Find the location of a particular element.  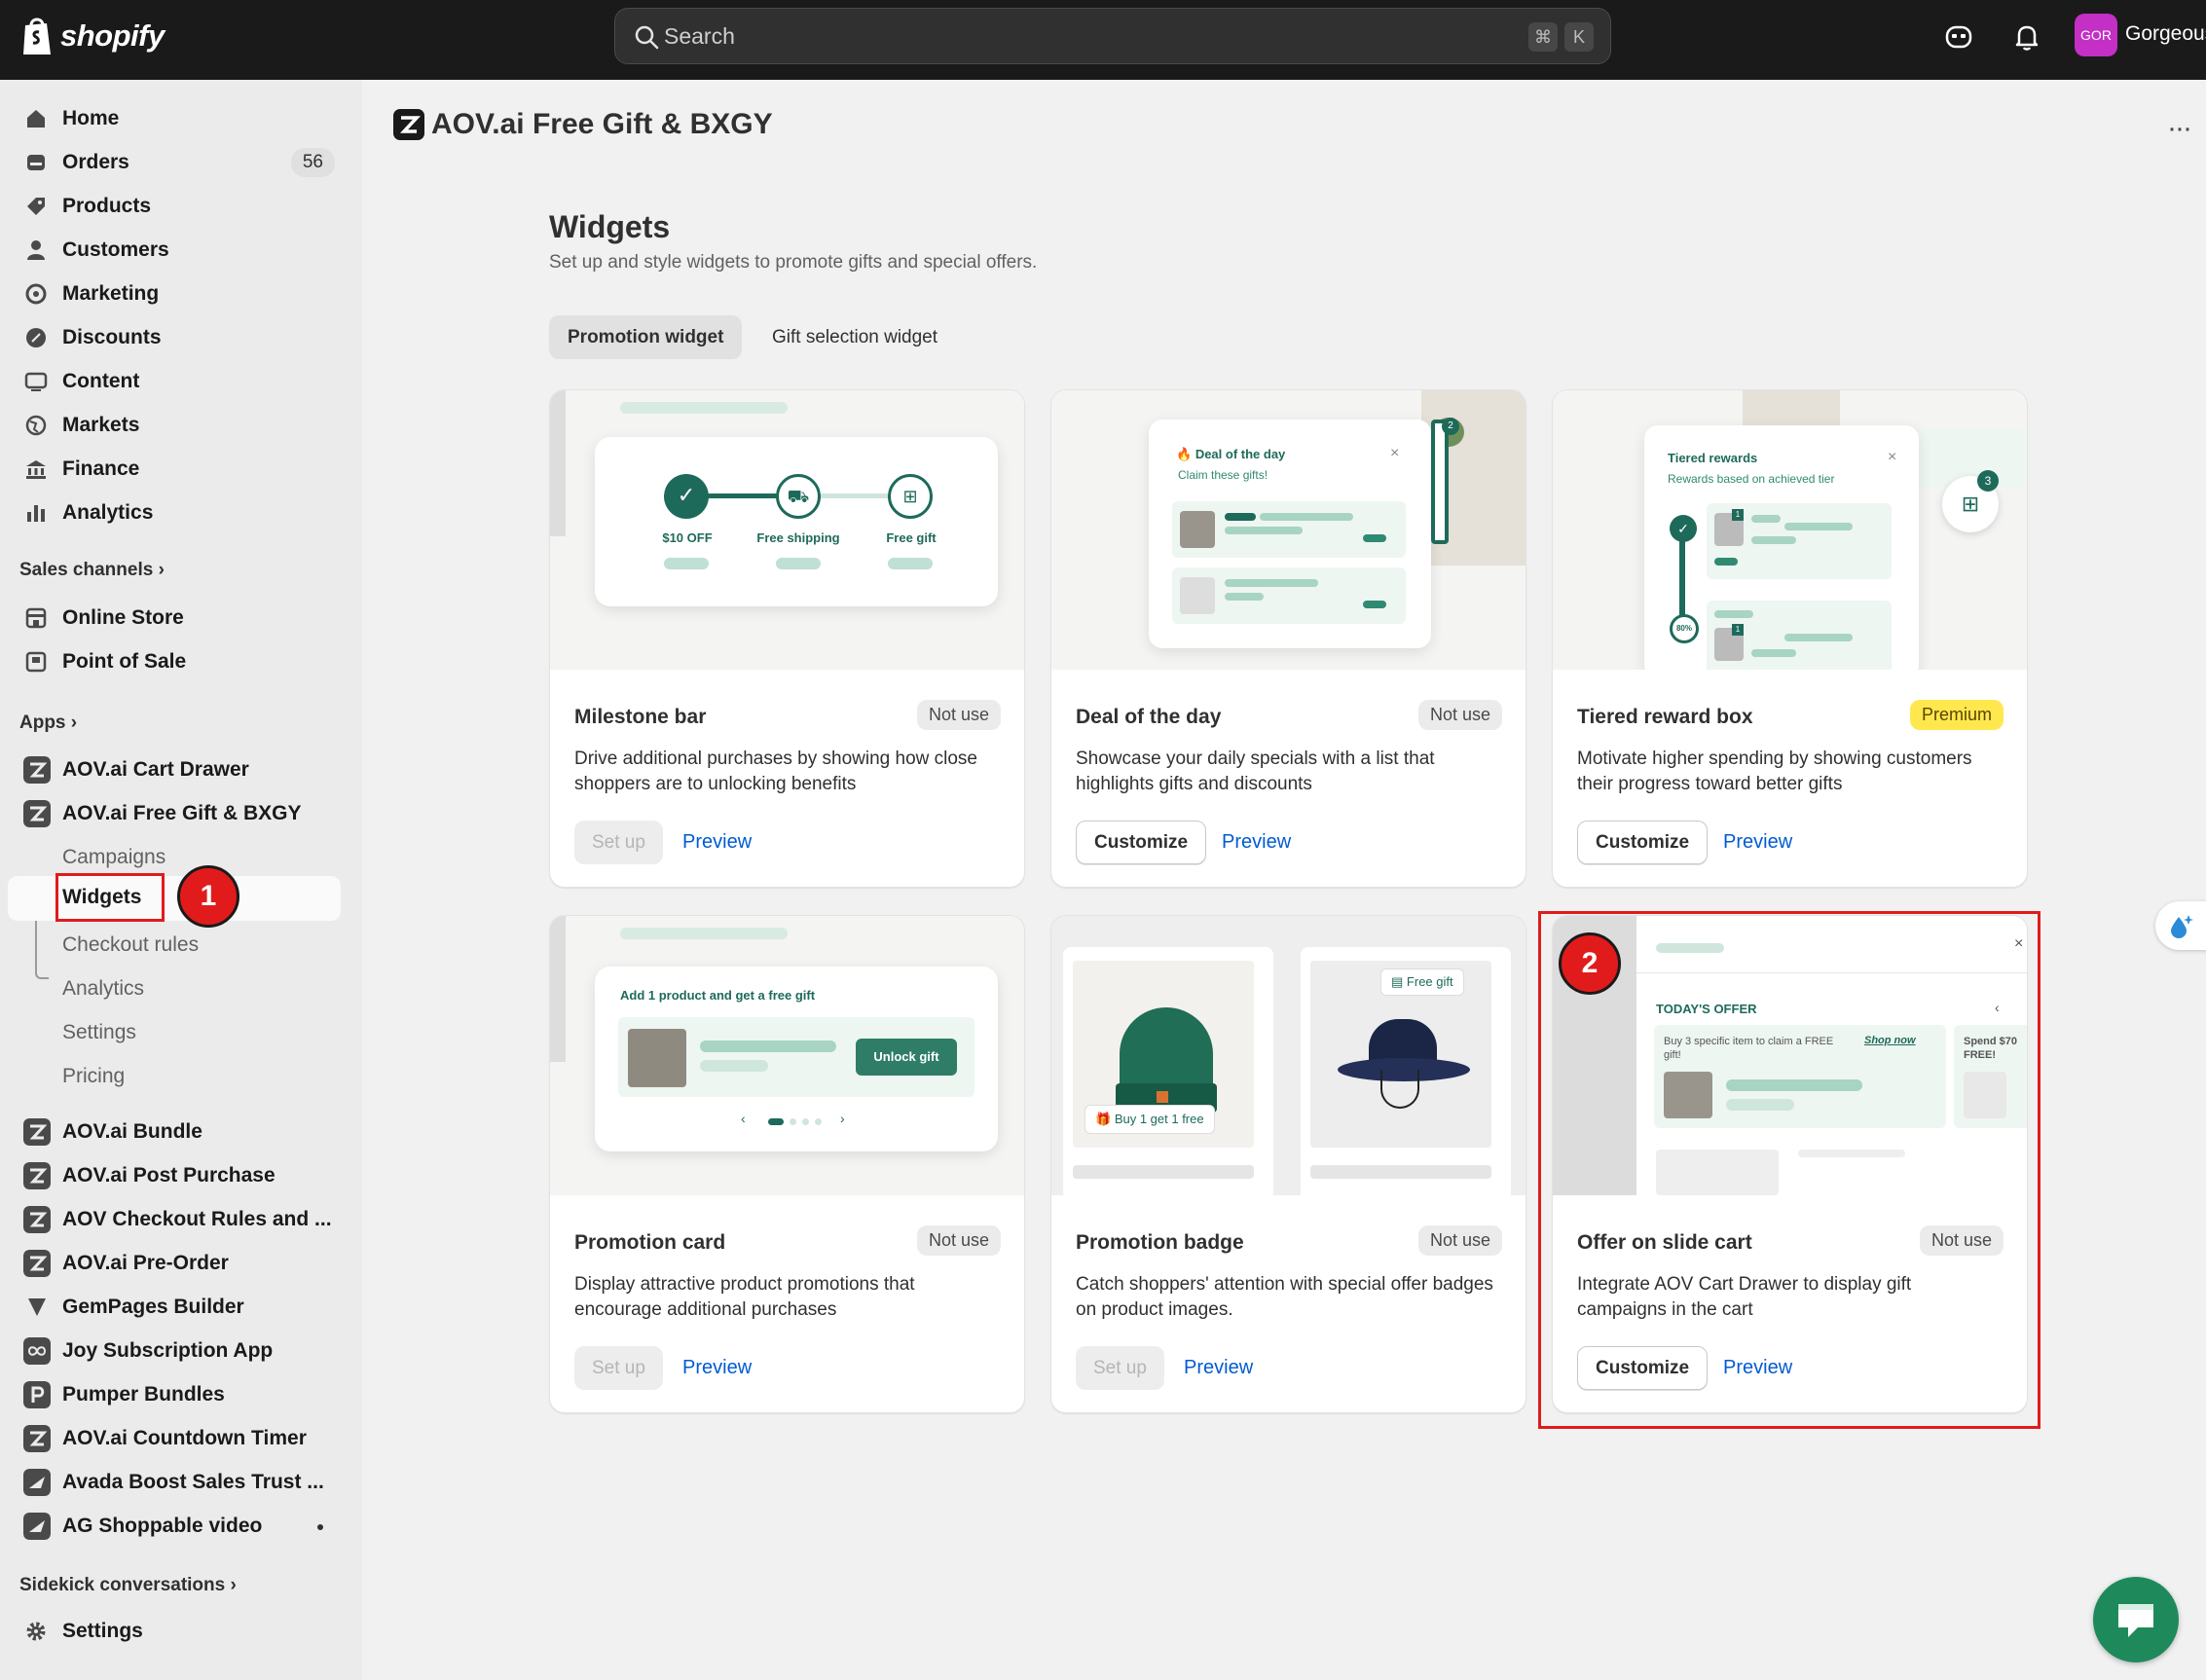

sidebar-app-pumper-bundles: Pumper Bundles is located at coordinates (174, 1394).